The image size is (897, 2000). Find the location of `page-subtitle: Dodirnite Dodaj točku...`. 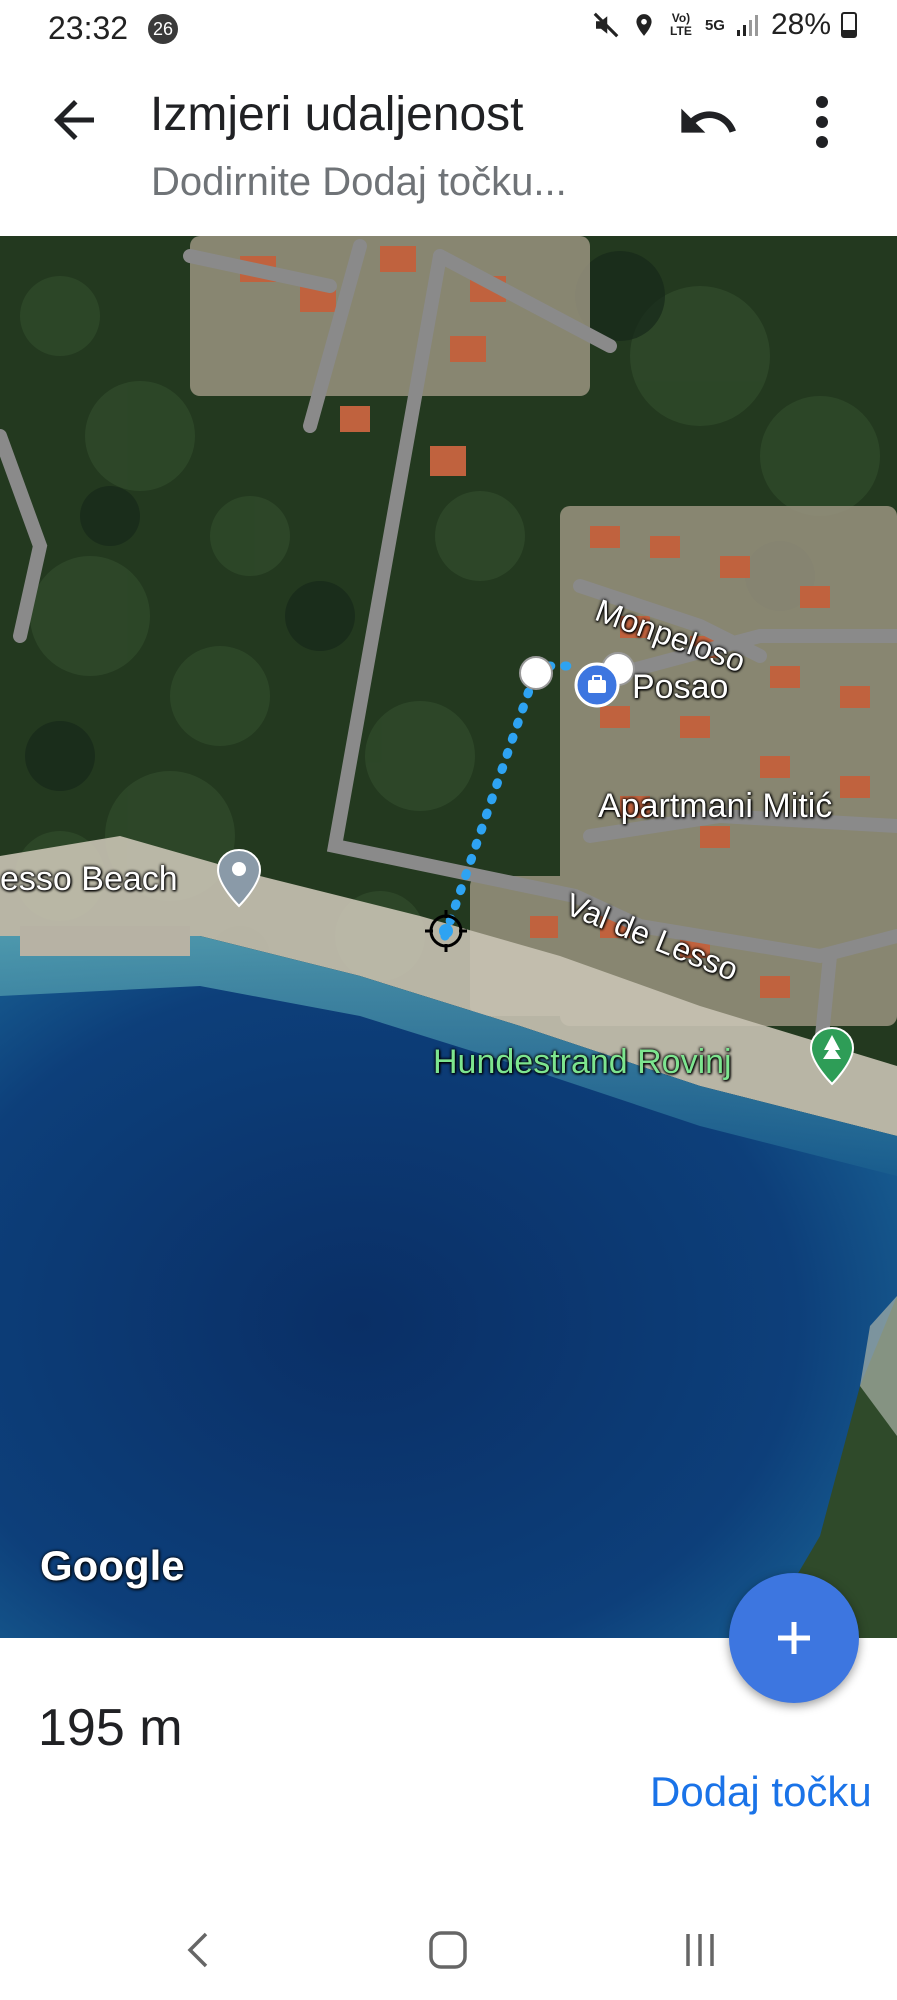

page-subtitle: Dodirnite Dodaj točku... is located at coordinates (359, 182).